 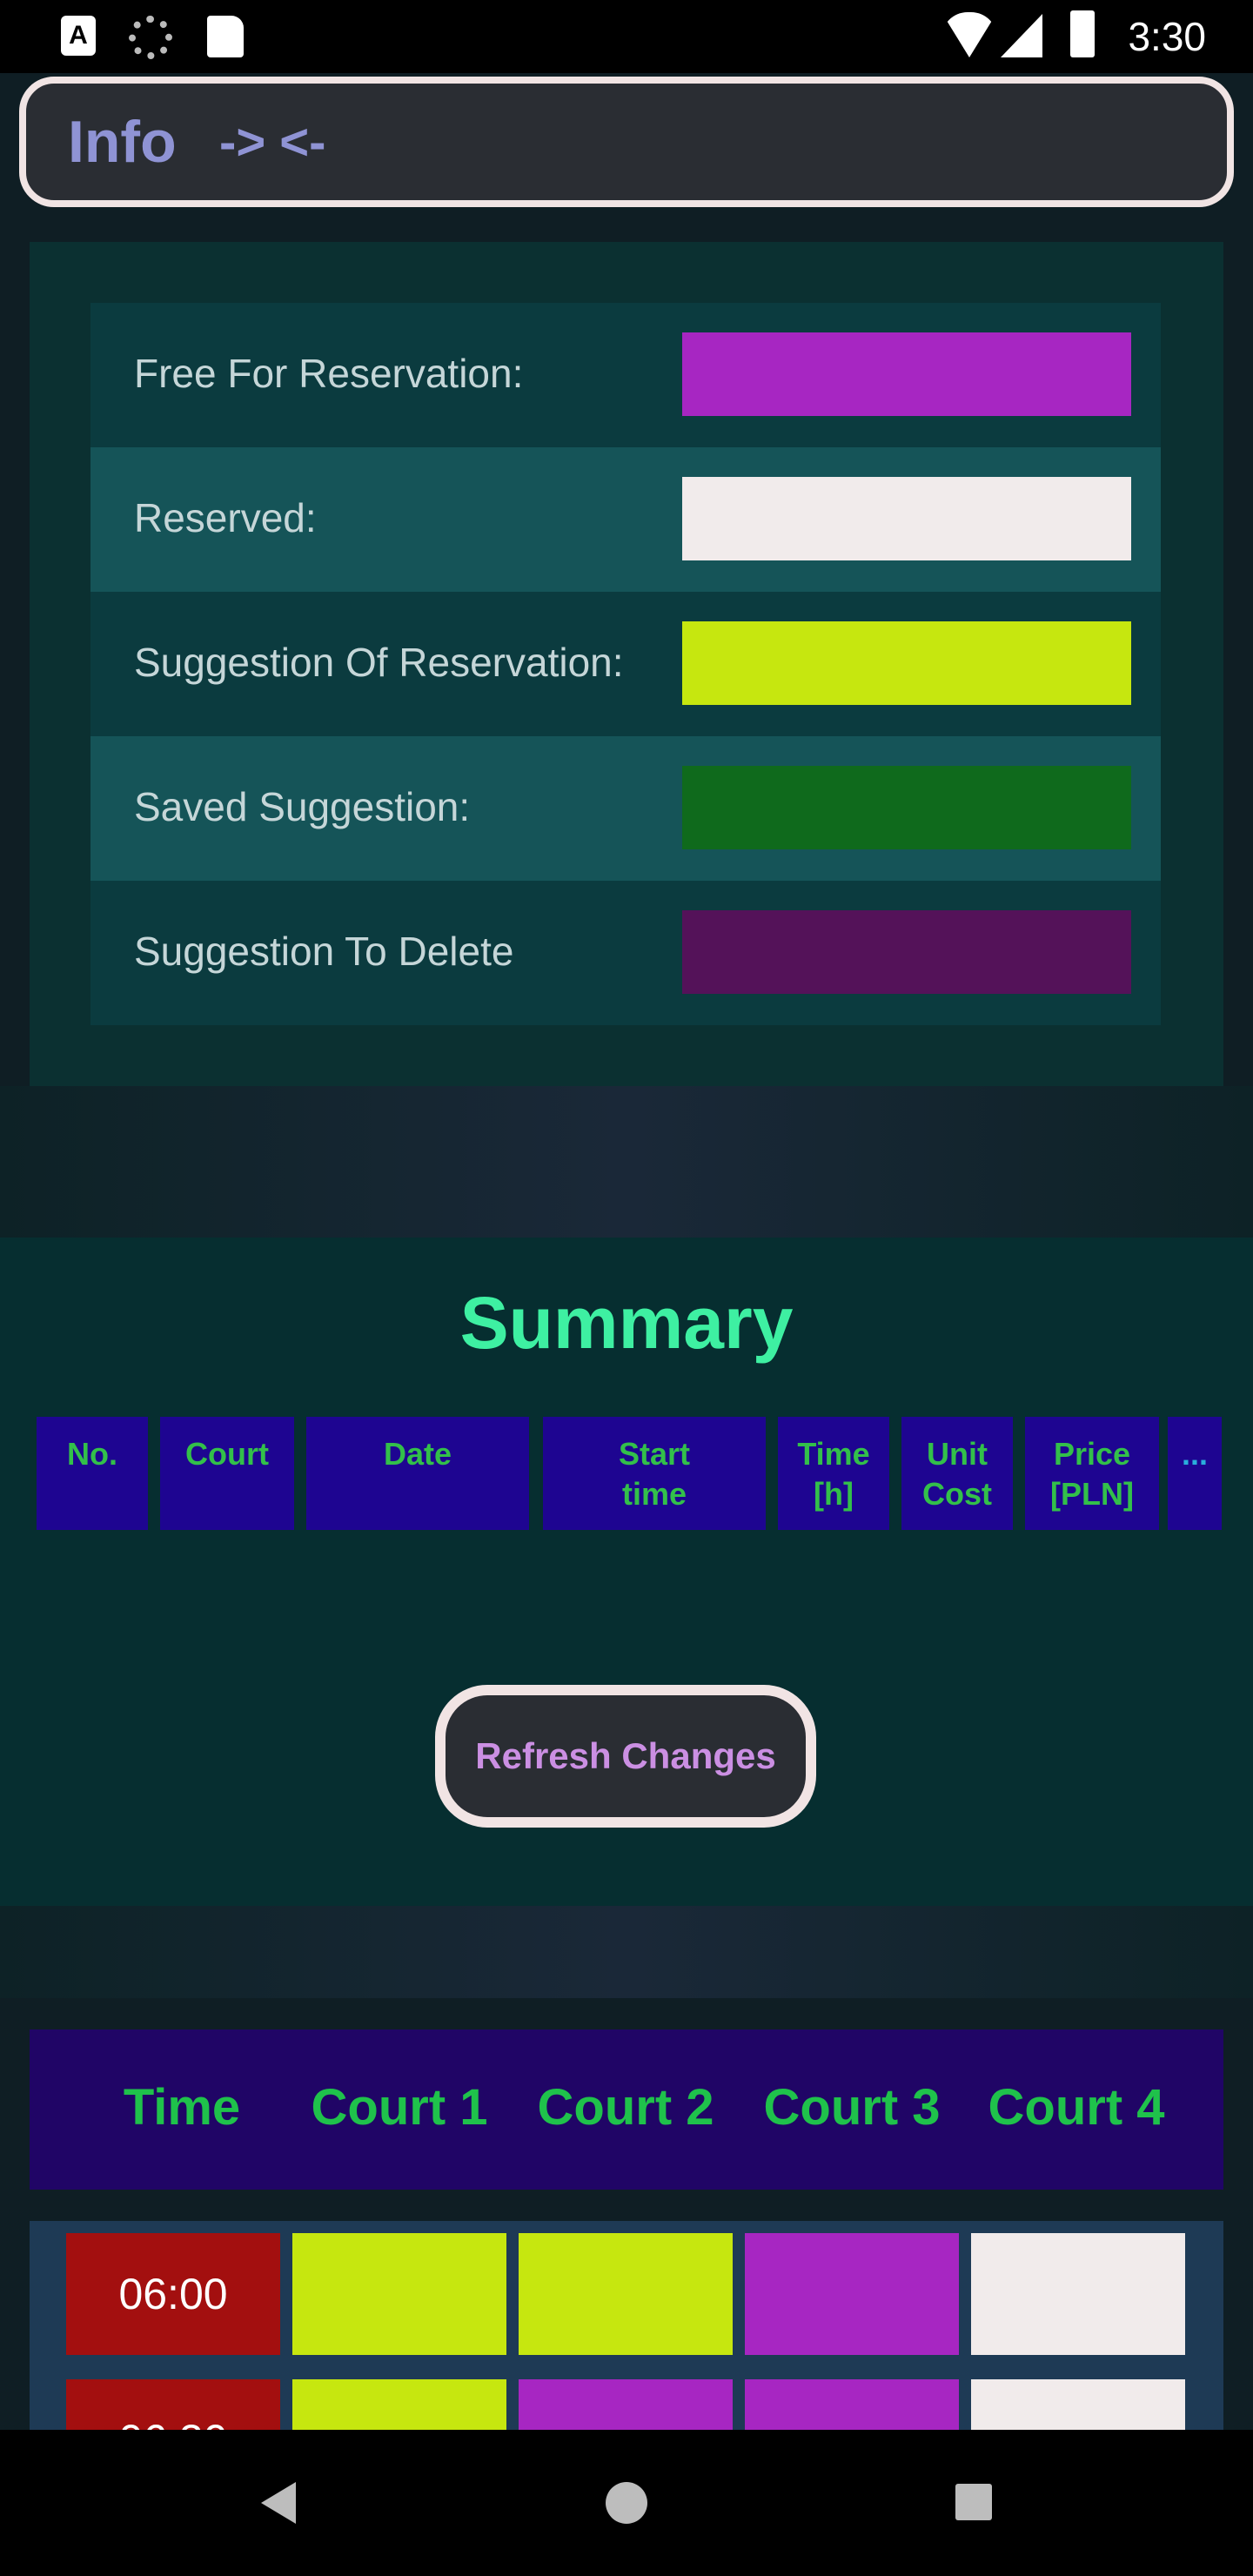 I want to click on refresh-changes-button: Refresh Changes, so click(x=625, y=1757).